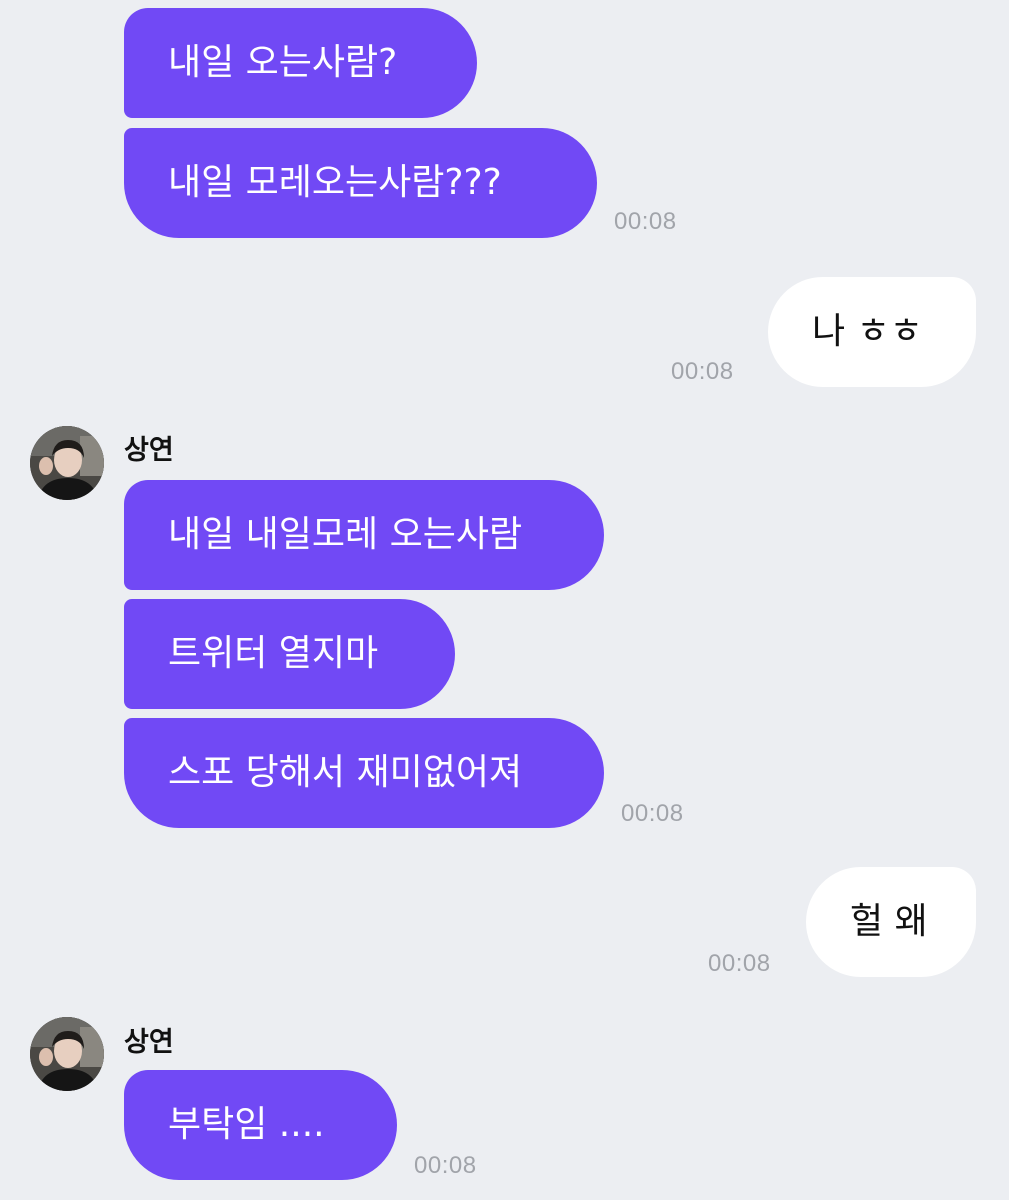  I want to click on outgoing-message-bubble: 헐 왜, so click(891, 922).